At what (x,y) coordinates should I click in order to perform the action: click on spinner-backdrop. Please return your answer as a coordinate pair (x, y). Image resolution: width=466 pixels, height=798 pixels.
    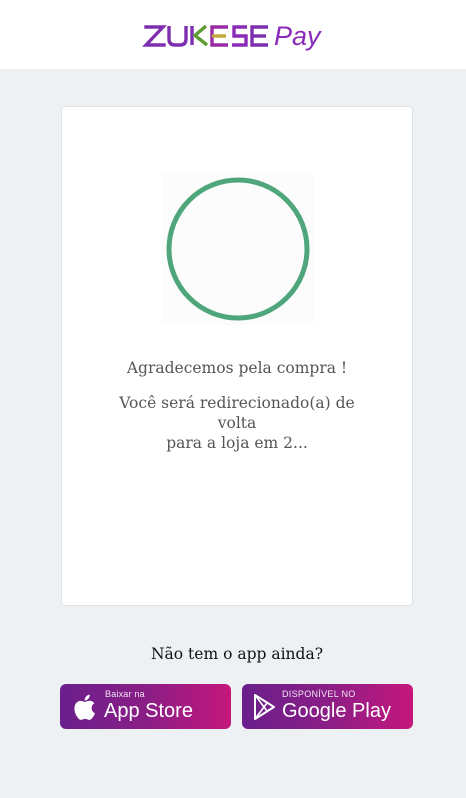
    Looking at the image, I should click on (238, 249).